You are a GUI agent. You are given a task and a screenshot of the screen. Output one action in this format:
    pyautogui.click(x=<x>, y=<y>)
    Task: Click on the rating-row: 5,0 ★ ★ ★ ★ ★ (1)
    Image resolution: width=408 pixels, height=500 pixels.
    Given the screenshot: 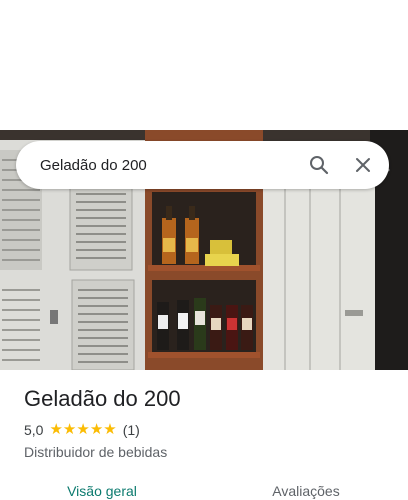 What is the action you would take?
    pyautogui.click(x=82, y=430)
    